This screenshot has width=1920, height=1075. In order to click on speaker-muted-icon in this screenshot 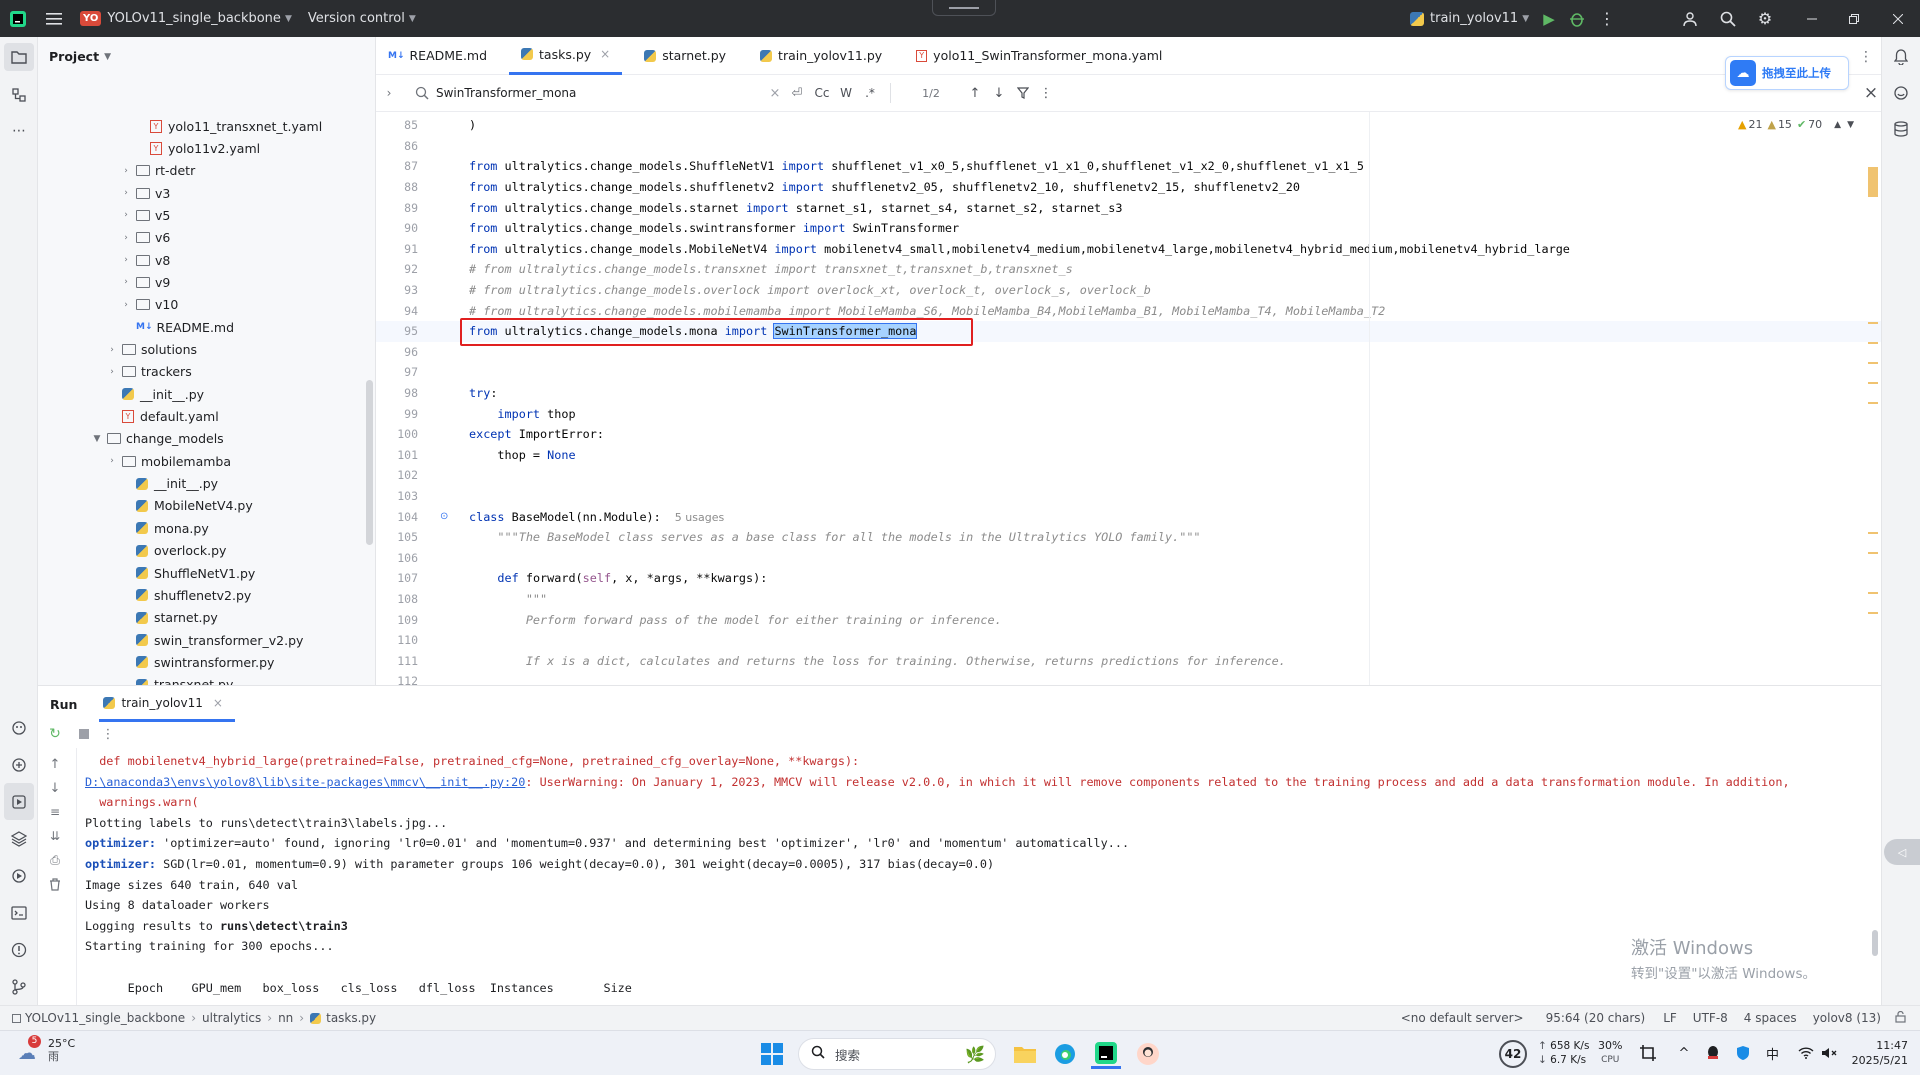, I will do `click(1829, 1053)`.